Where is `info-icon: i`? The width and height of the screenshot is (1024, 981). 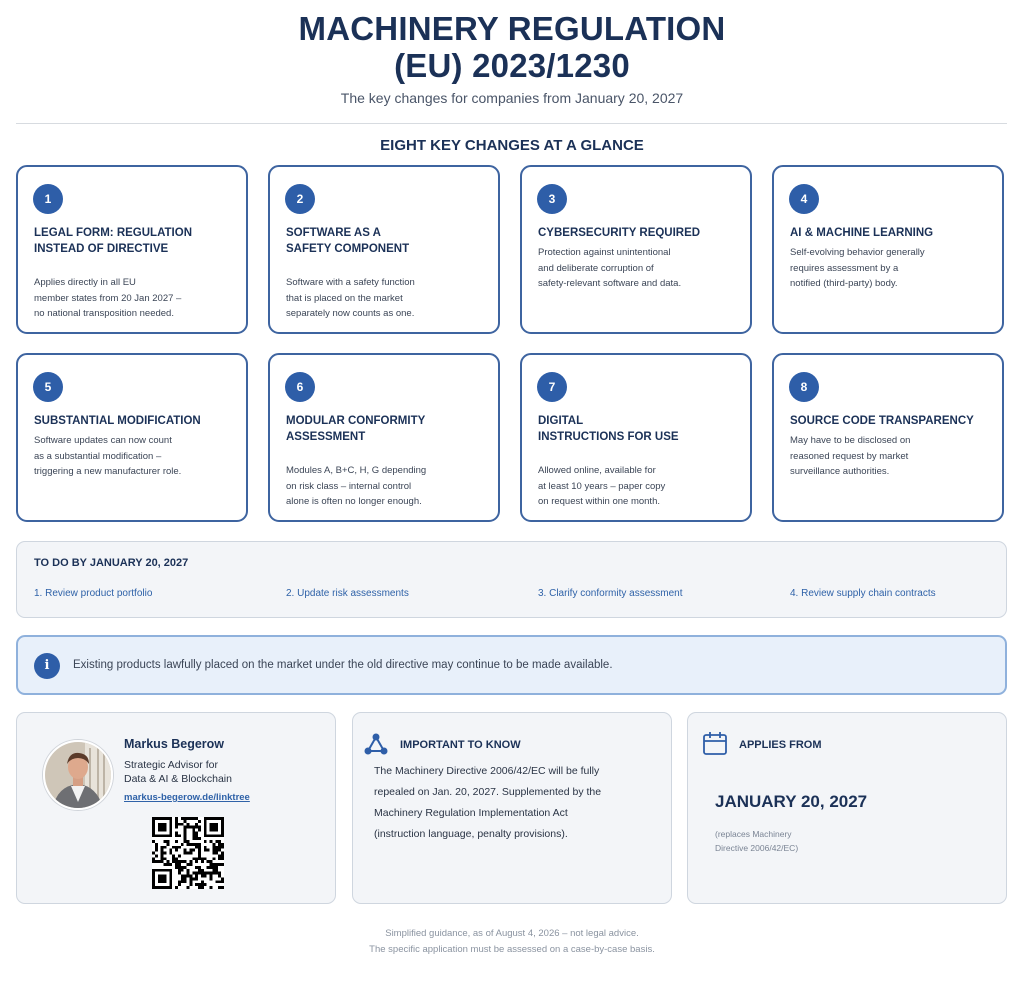
info-icon: i is located at coordinates (47, 666).